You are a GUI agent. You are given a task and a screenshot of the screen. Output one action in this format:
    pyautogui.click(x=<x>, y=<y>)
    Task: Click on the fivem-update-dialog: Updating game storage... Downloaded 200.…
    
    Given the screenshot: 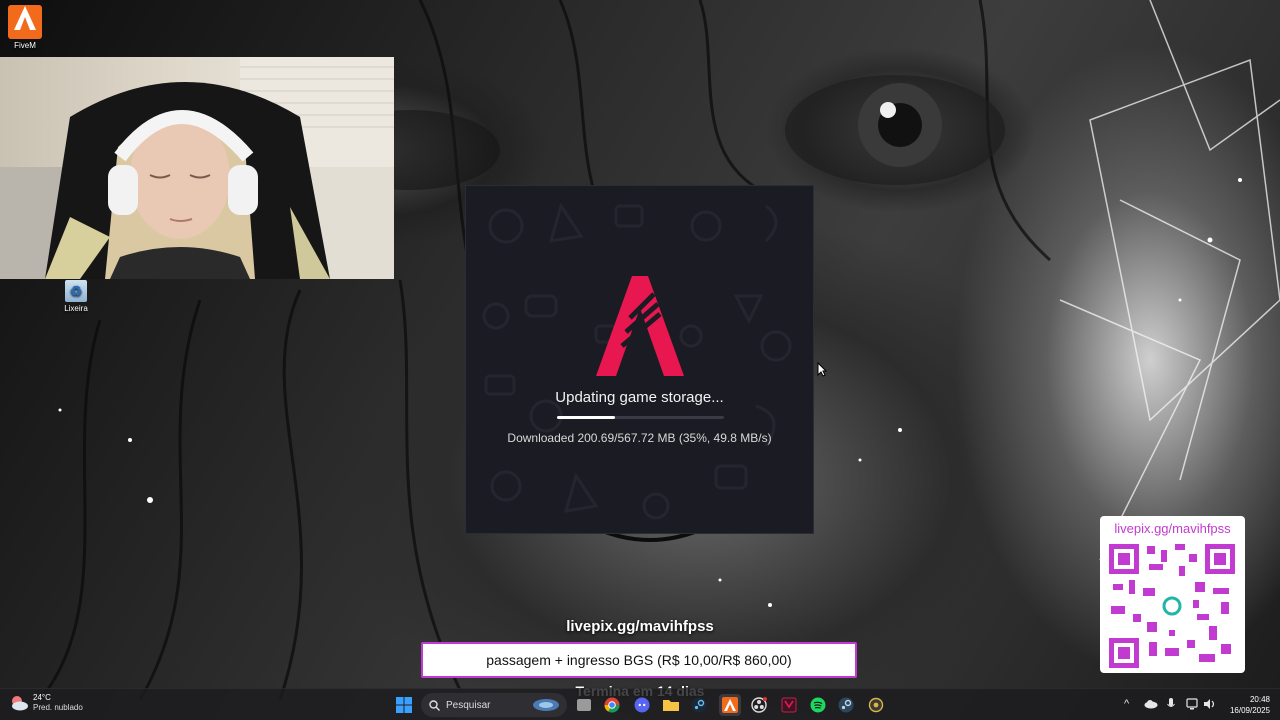 What is the action you would take?
    pyautogui.click(x=639, y=359)
    